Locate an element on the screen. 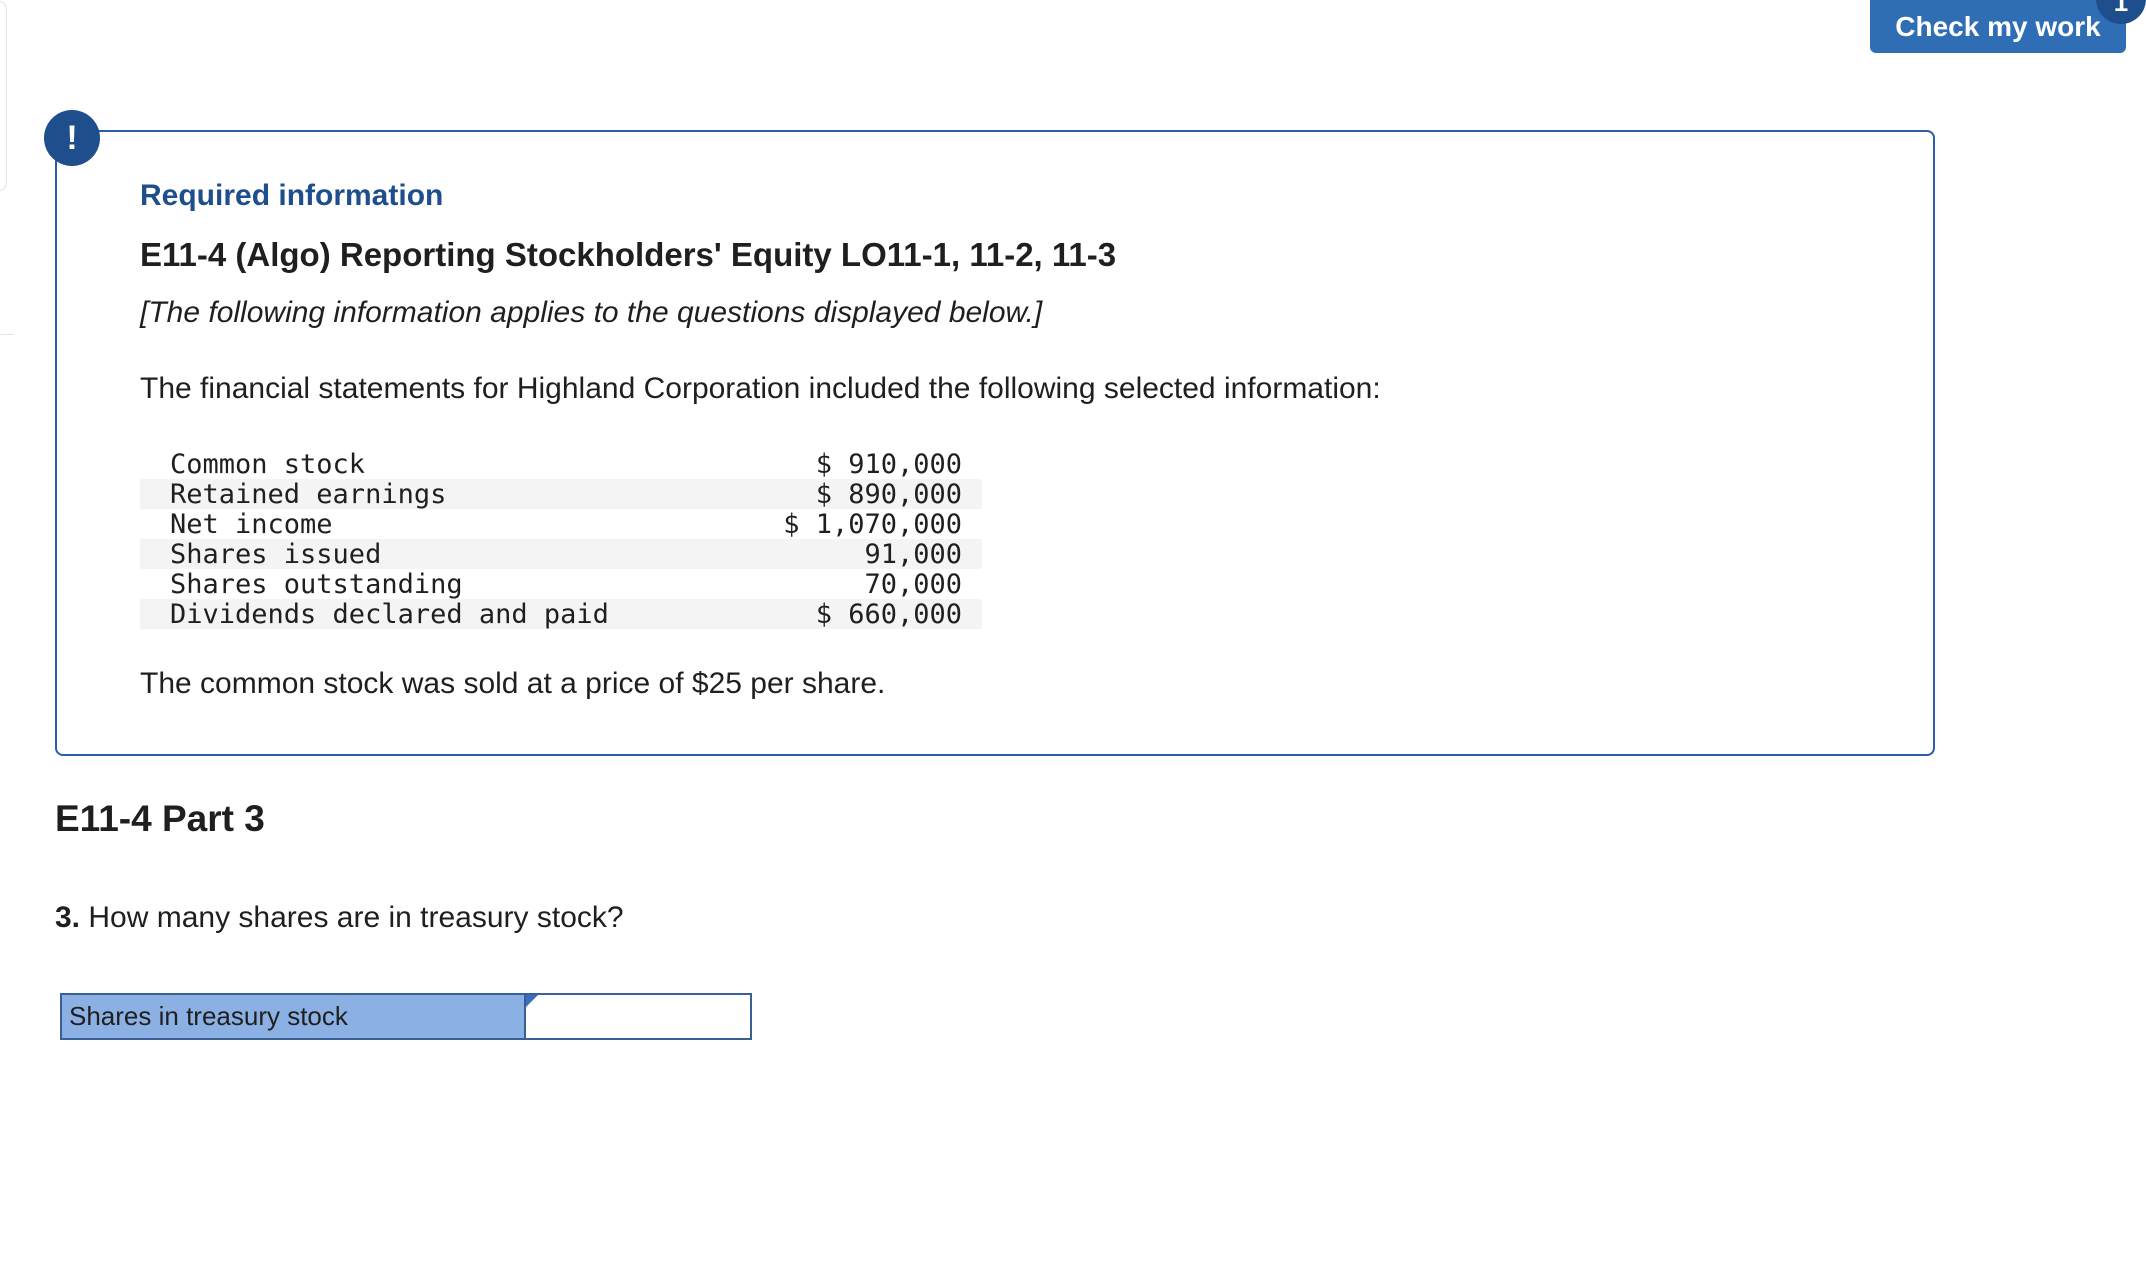 This screenshot has height=1268, width=2146. answer-row: Shares in treasury stock is located at coordinates (406, 1016).